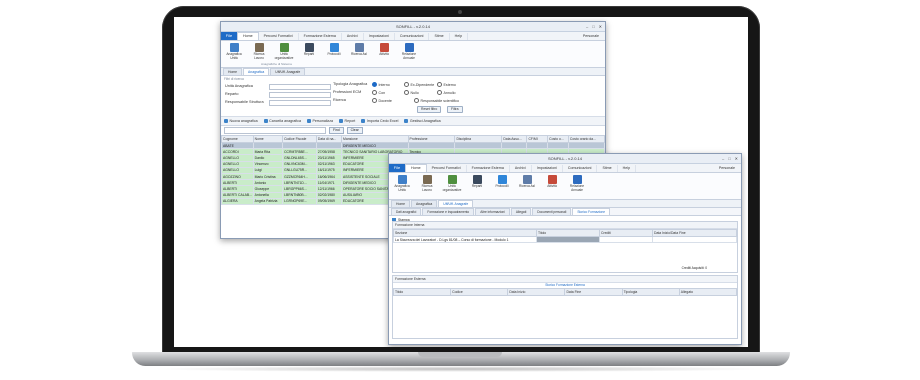  I want to click on column-header: Data Inizio, so click(536, 292).